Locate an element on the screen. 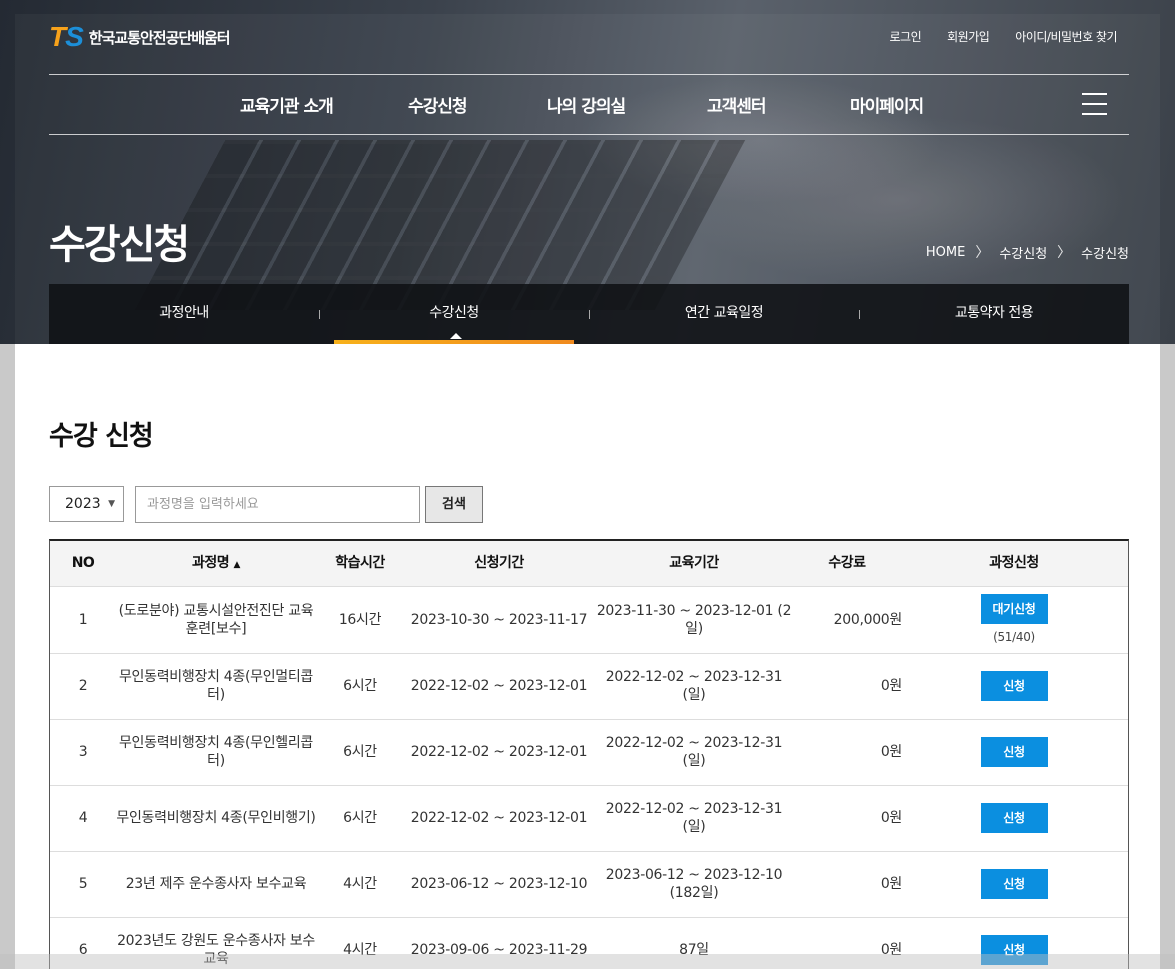 This screenshot has height=969, width=1175. menu-icon is located at coordinates (1094, 104).